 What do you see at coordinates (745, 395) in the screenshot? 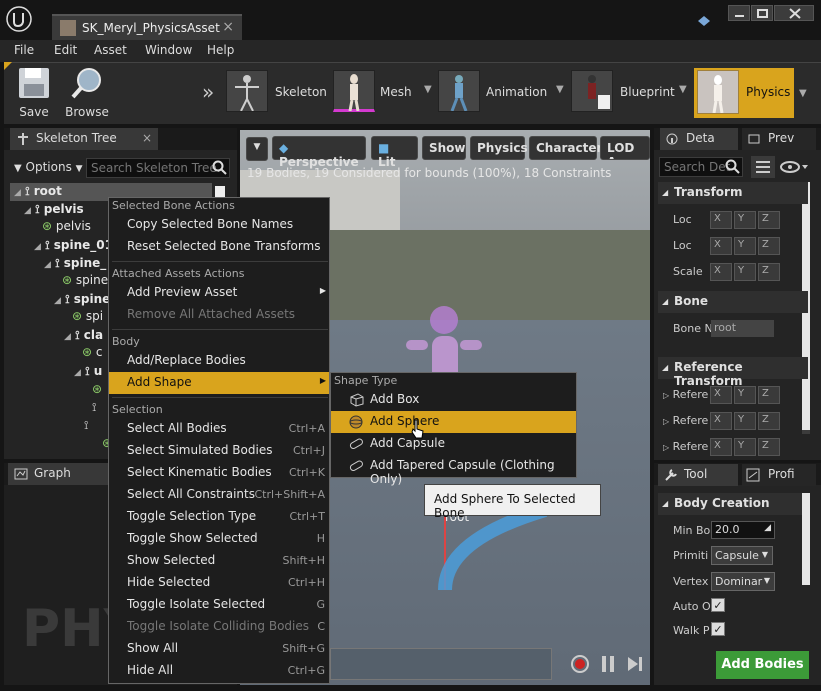
I see `ref-1-y-field: Y` at bounding box center [745, 395].